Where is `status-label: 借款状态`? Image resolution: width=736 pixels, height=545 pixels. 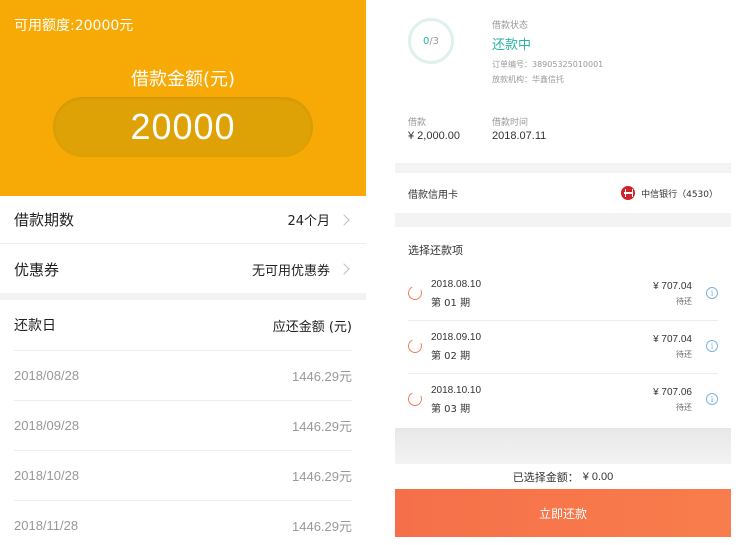
status-label: 借款状态 is located at coordinates (510, 26).